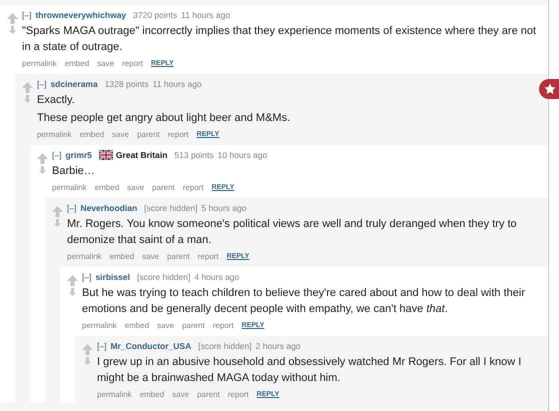 The width and height of the screenshot is (559, 411). What do you see at coordinates (56, 100) in the screenshot?
I see `comment-text: Exactly.` at bounding box center [56, 100].